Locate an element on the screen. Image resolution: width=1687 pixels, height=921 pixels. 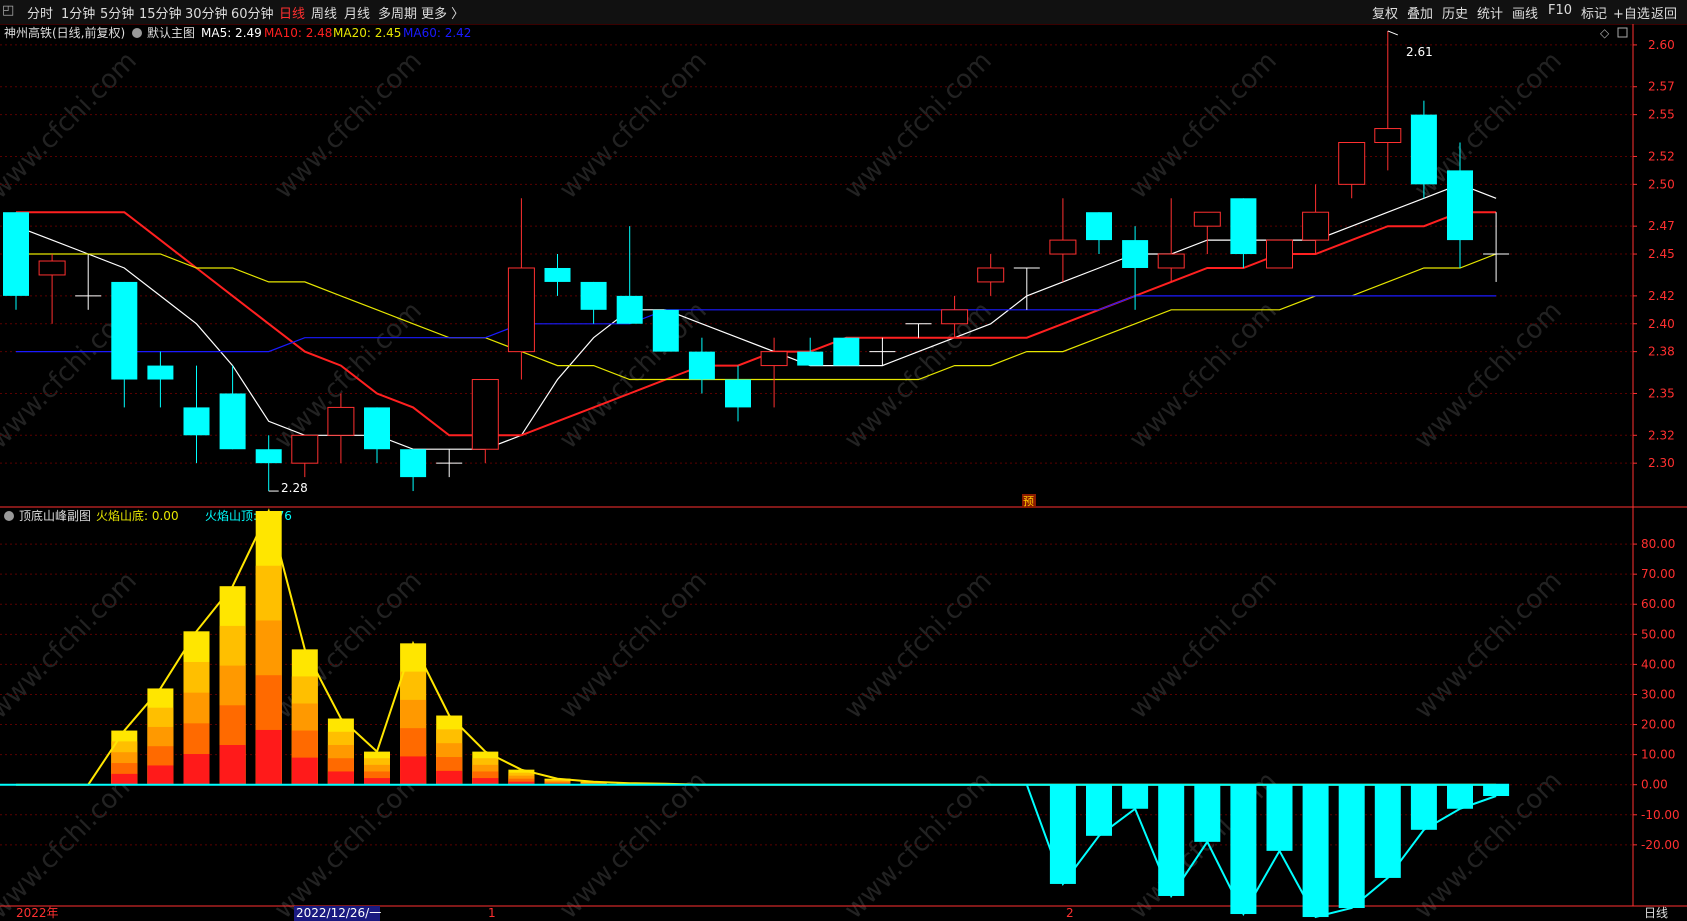
layout-name: 默认主图 is located at coordinates (171, 32).